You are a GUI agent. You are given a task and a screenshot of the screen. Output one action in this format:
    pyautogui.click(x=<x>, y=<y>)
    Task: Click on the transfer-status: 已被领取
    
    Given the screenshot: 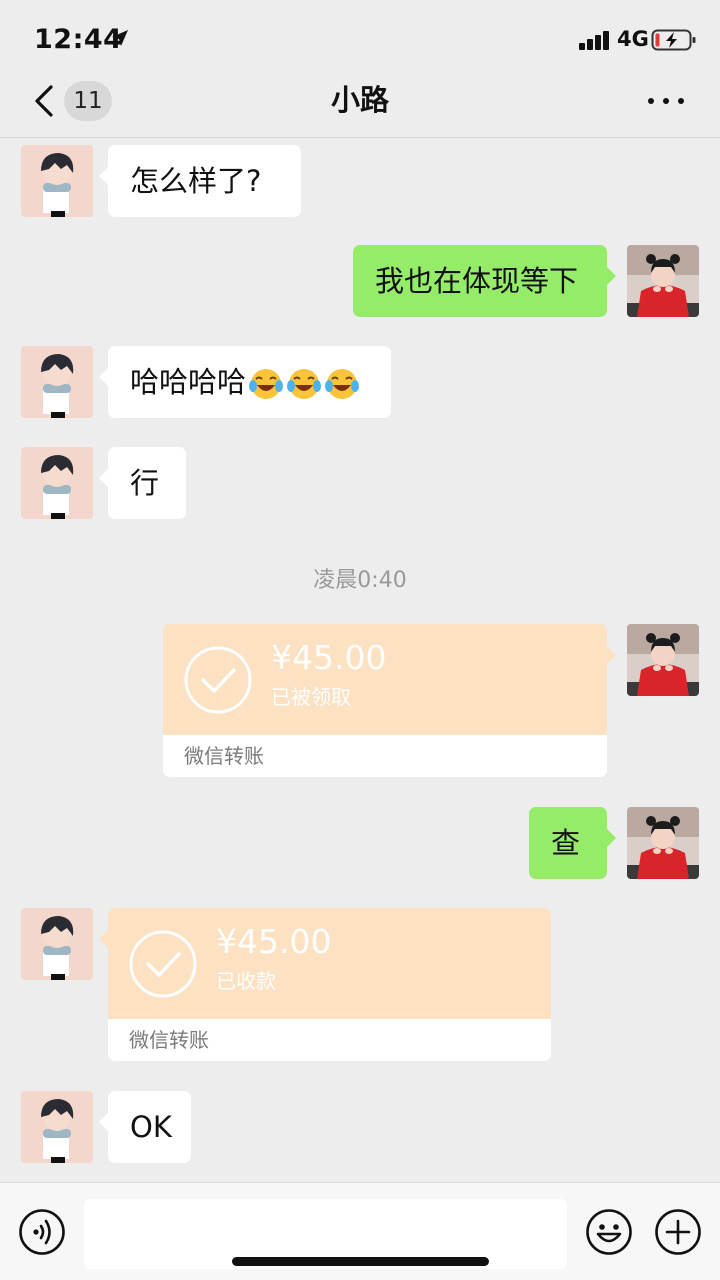 What is the action you would take?
    pyautogui.click(x=311, y=697)
    